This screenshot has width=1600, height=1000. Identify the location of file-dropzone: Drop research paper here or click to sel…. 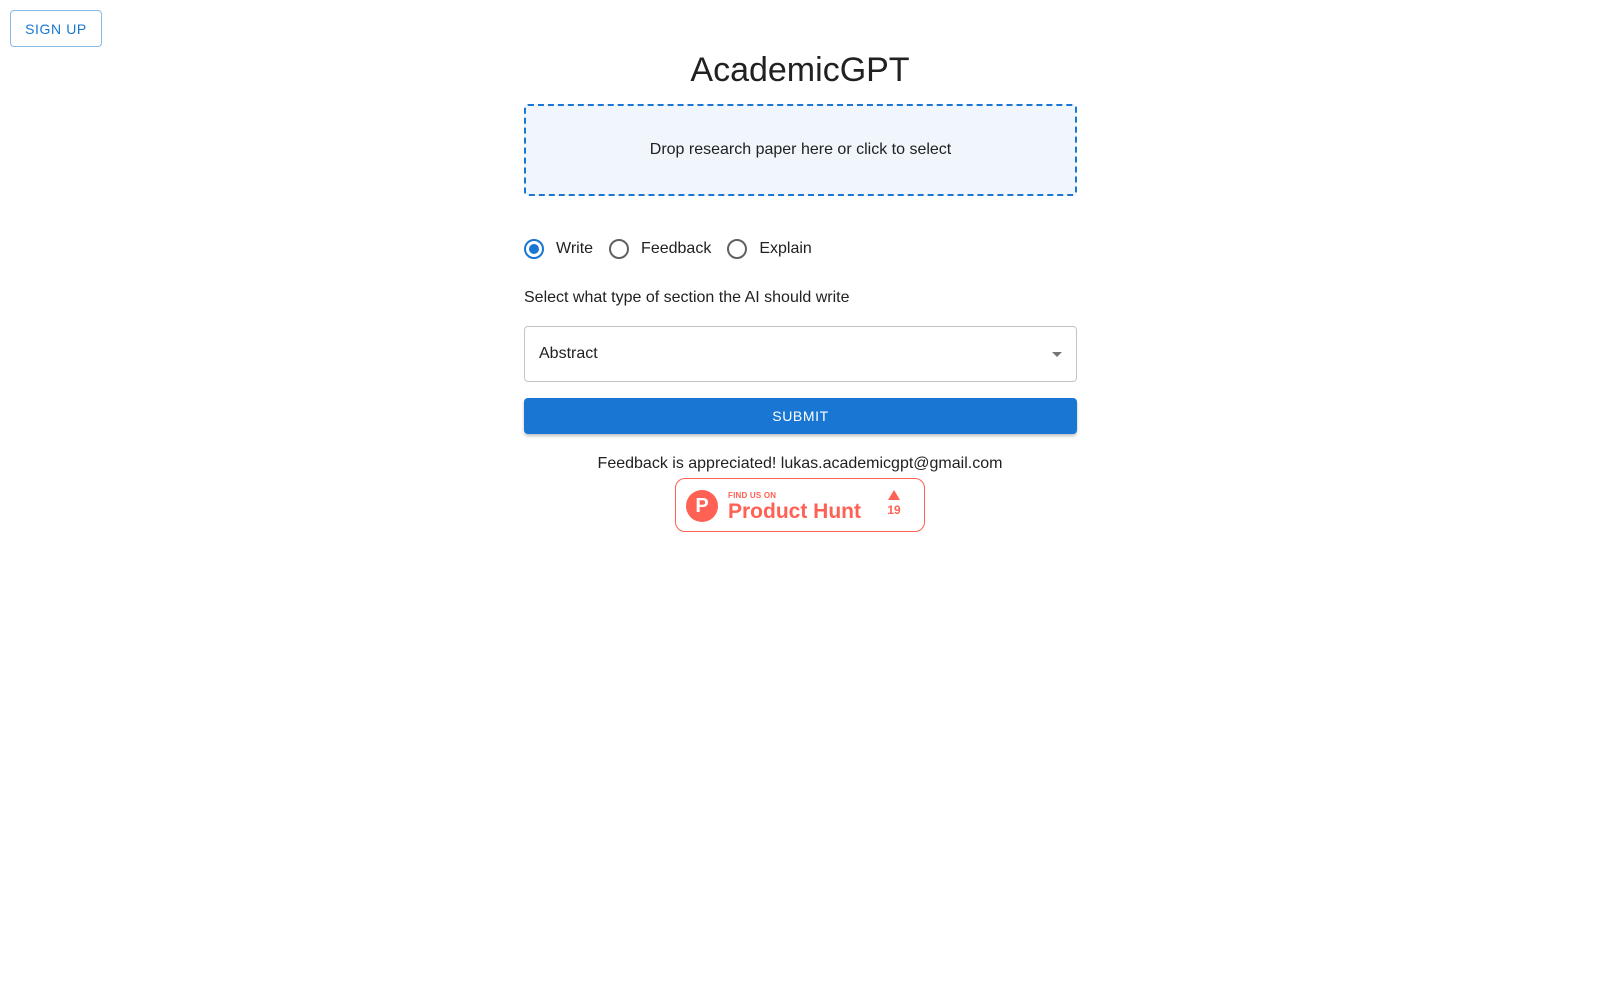
(800, 150).